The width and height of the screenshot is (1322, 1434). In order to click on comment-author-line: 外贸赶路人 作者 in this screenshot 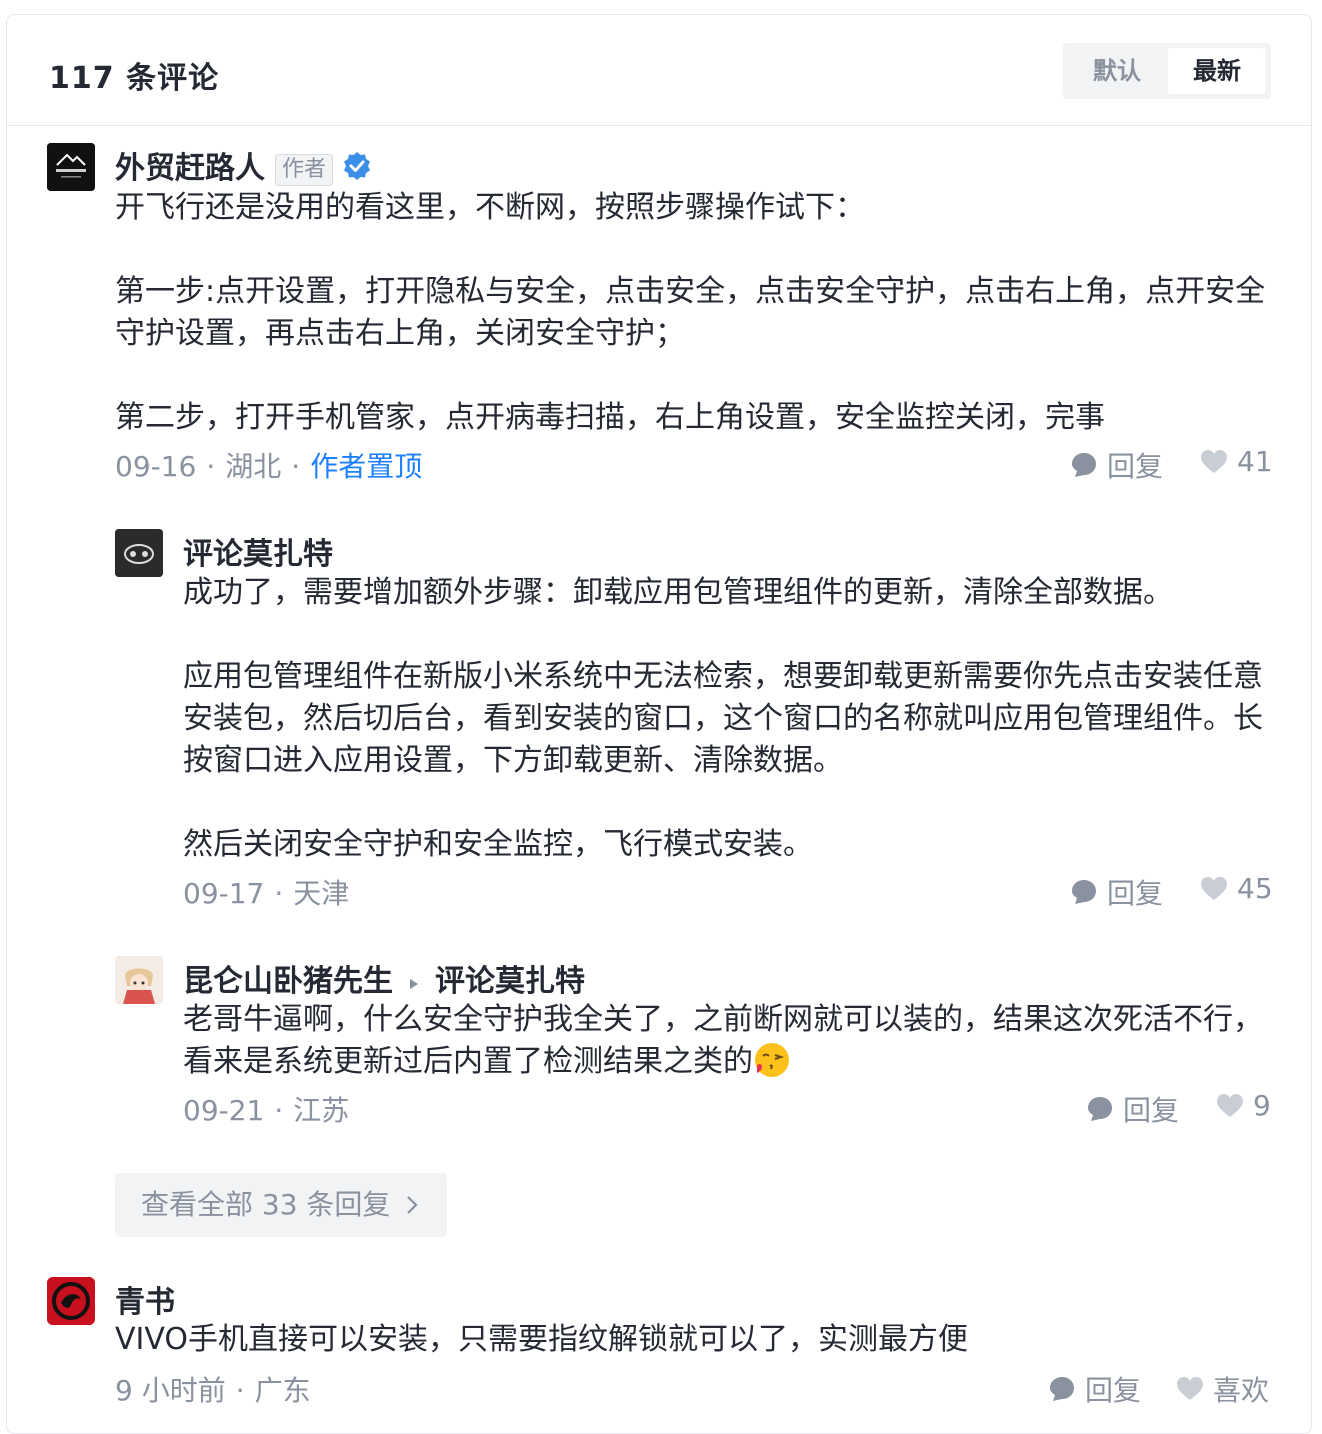, I will do `click(244, 166)`.